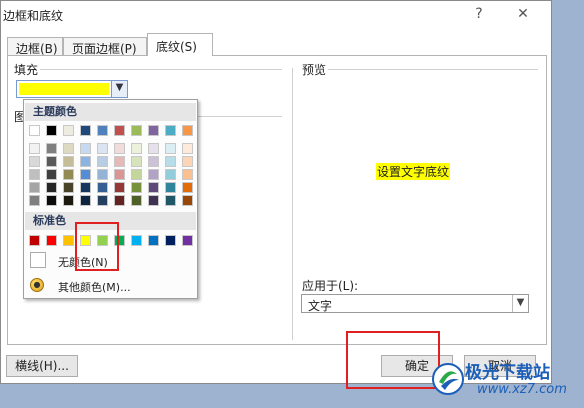 Image resolution: width=584 pixels, height=408 pixels. Describe the element at coordinates (64, 89) in the screenshot. I see `fill-color-swatch` at that location.